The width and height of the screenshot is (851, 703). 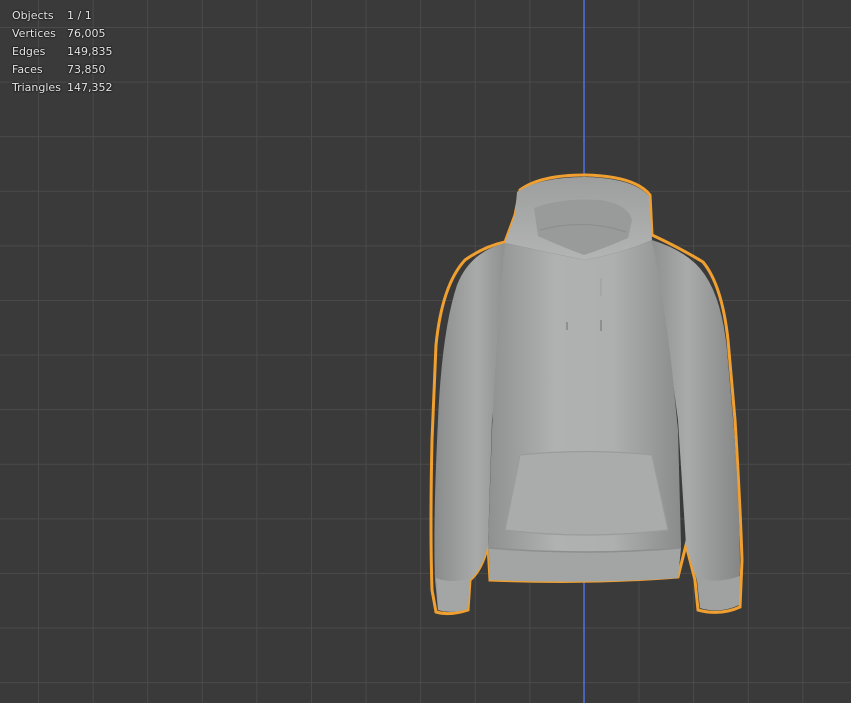 I want to click on stat-row-objects: Objects 1 / 1, so click(x=62, y=16).